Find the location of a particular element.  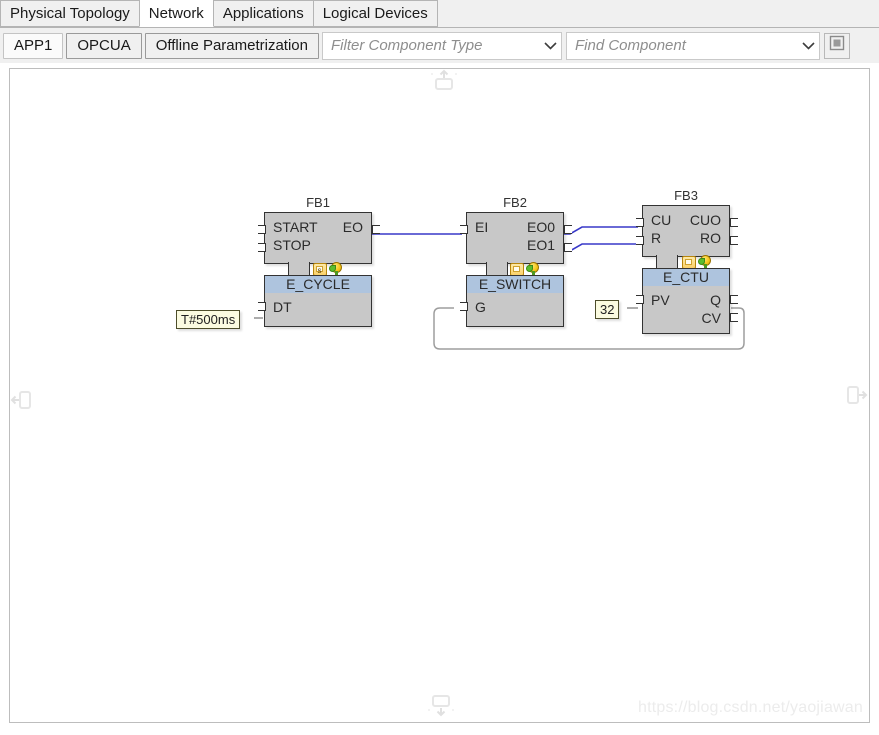

filter-component-type-input: Filter Component Type is located at coordinates (431, 45).